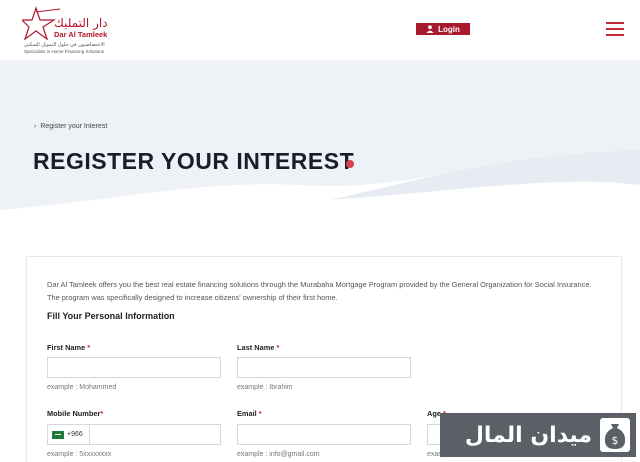 The image size is (640, 462). I want to click on dial-code-label: +966, so click(75, 434).